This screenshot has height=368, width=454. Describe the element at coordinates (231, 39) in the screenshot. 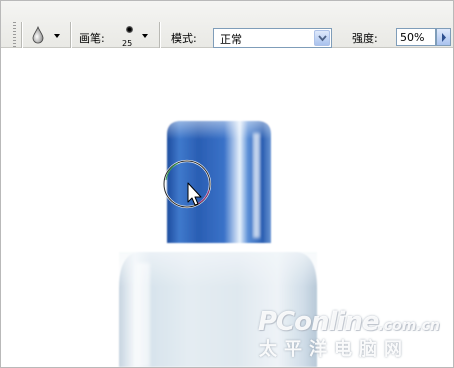

I see `mode-value: 正常` at that location.